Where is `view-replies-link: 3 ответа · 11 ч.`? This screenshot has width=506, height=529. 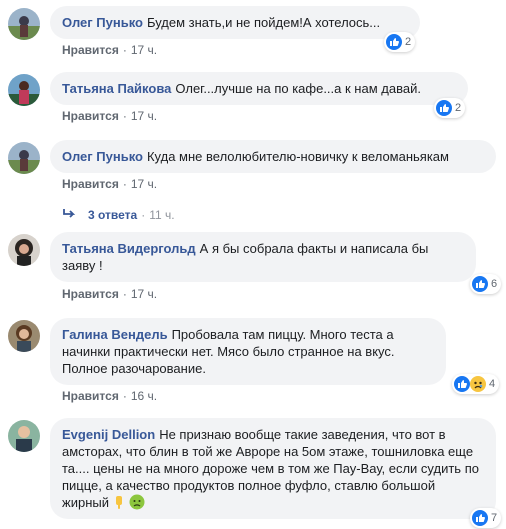
view-replies-link: 3 ответа · 11 ч. is located at coordinates (118, 214).